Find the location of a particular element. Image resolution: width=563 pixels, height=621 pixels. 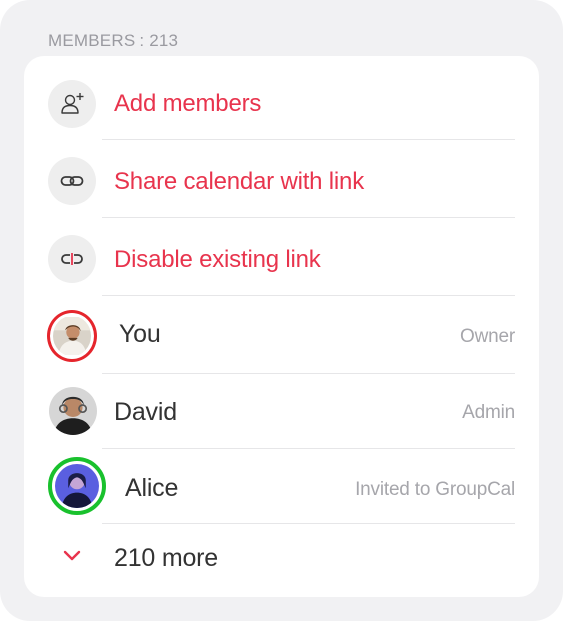

avatar-you is located at coordinates (72, 336).